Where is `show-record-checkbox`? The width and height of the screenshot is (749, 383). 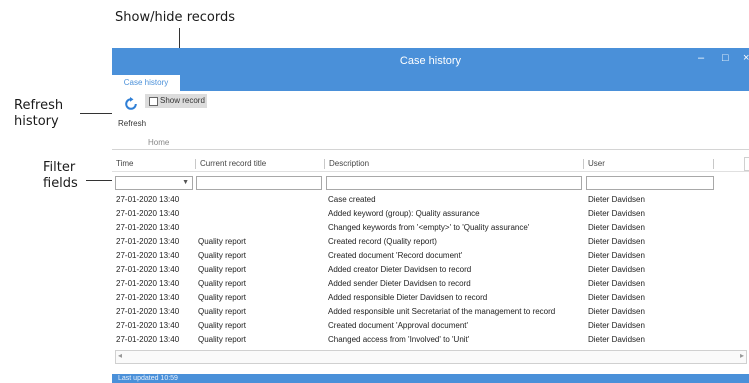 show-record-checkbox is located at coordinates (153, 101).